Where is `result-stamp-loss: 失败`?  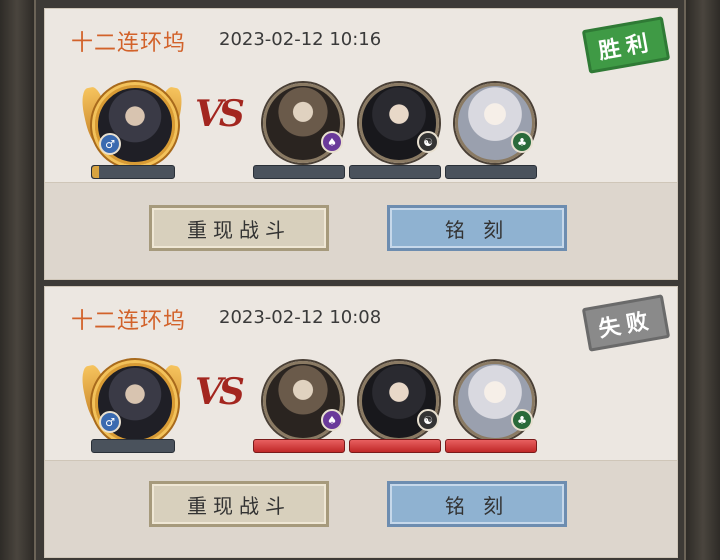 result-stamp-loss: 失败 is located at coordinates (626, 323).